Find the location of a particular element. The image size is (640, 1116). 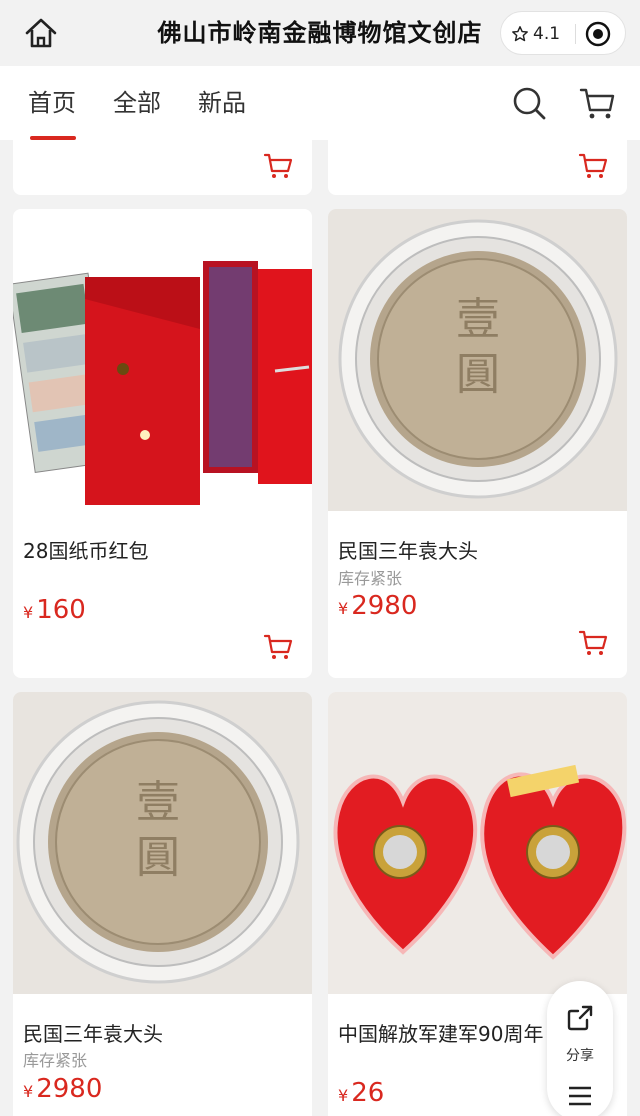

red-envelope-image is located at coordinates (162, 360).